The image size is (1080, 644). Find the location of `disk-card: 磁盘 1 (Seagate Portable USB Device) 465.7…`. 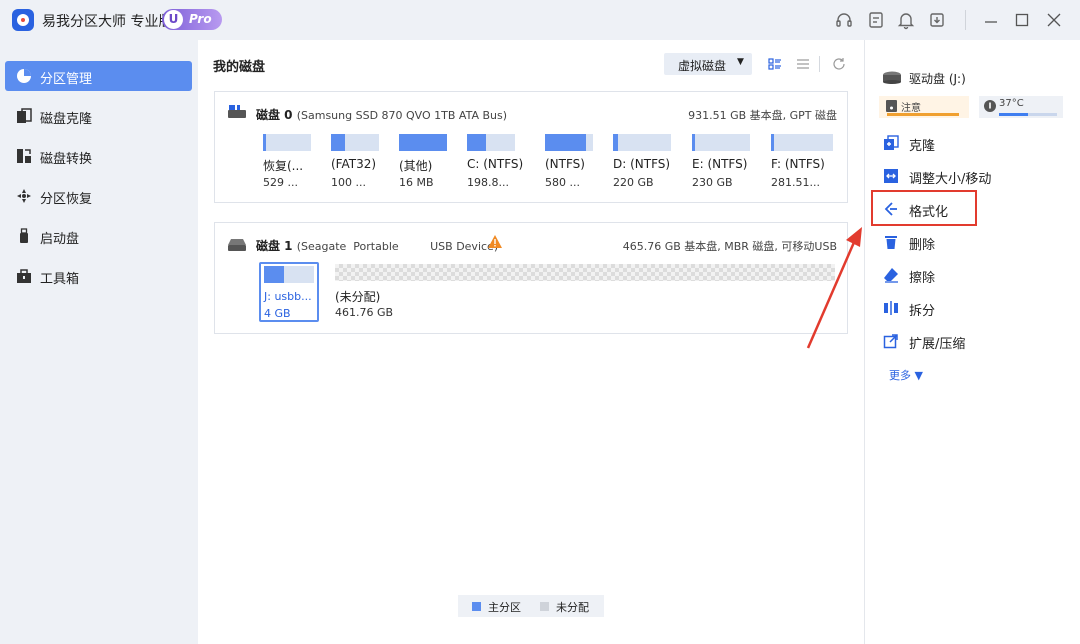

disk-card: 磁盘 1 (Seagate Portable USB Device) 465.7… is located at coordinates (531, 278).